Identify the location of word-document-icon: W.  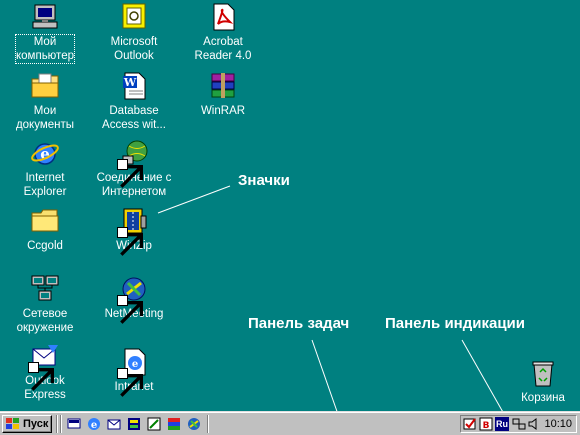
(134, 86).